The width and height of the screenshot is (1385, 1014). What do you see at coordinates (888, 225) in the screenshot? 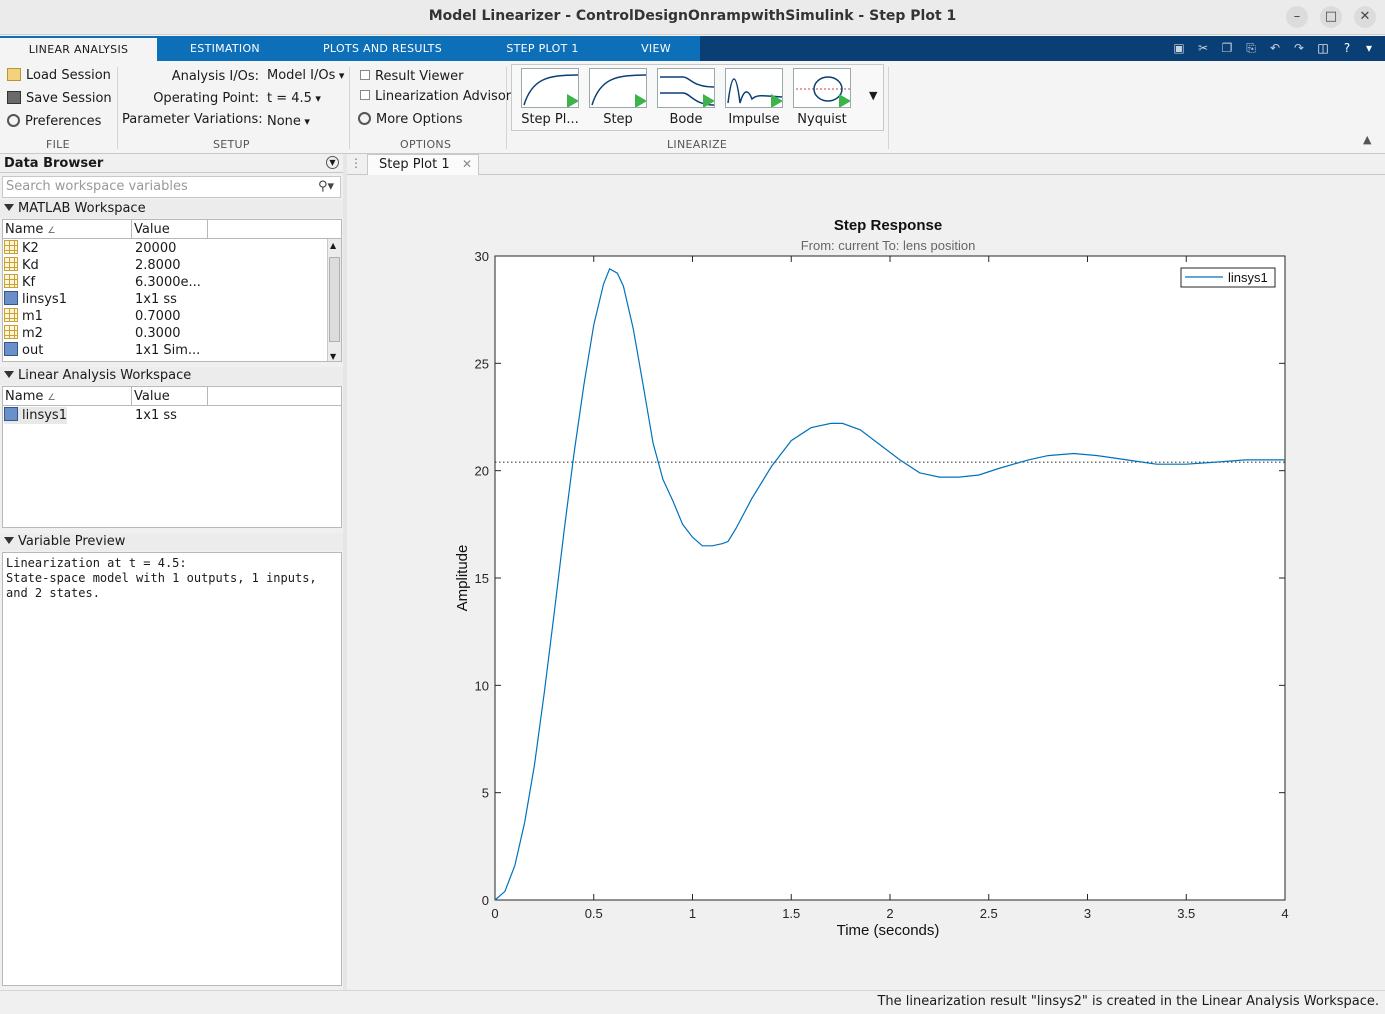
I see `chart-title: Step Response` at bounding box center [888, 225].